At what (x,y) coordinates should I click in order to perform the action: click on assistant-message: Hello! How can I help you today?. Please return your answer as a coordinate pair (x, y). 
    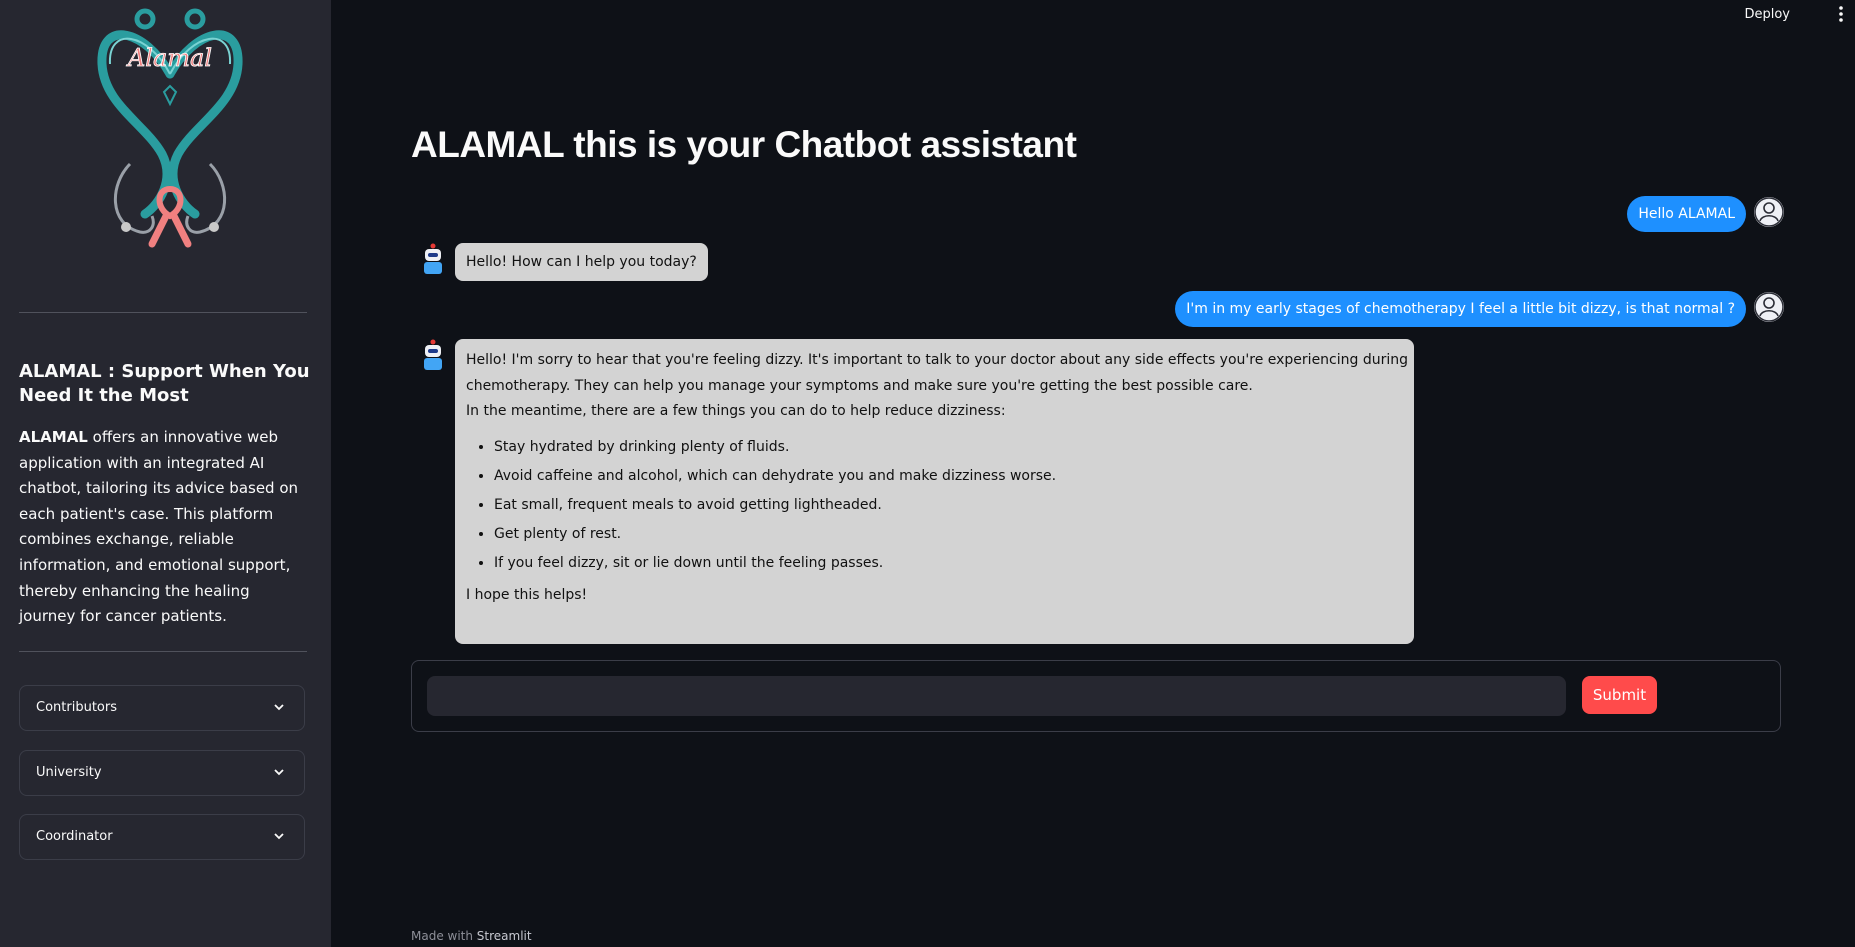
    Looking at the image, I should click on (581, 262).